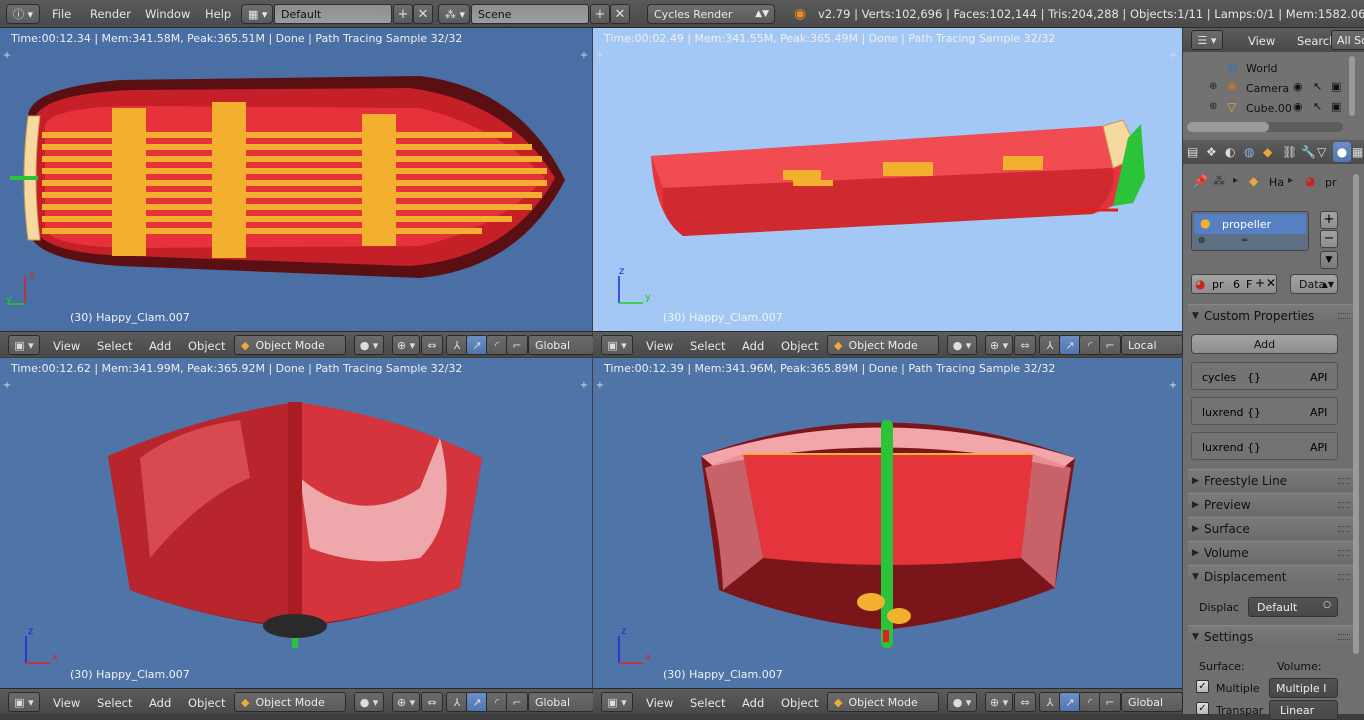  Describe the element at coordinates (1273, 528) in the screenshot. I see `surface-header: ▶ Surface` at that location.